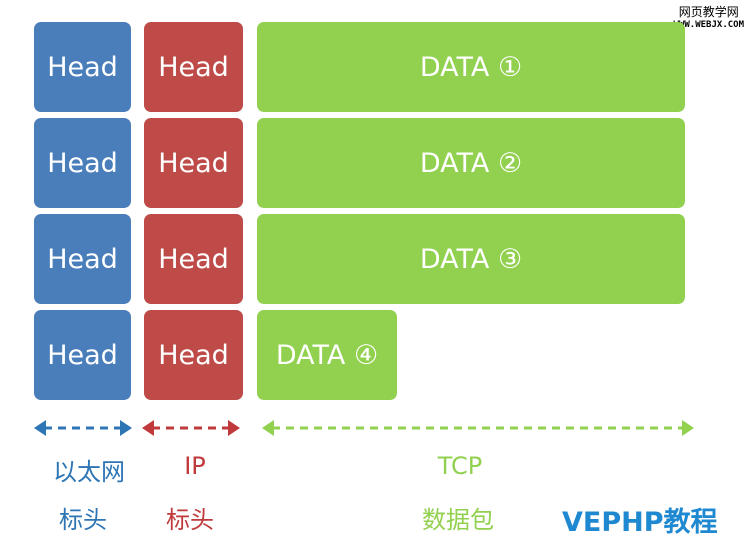 The image size is (750, 548). Describe the element at coordinates (471, 67) in the screenshot. I see `tcp-data-1: DATA ①` at that location.